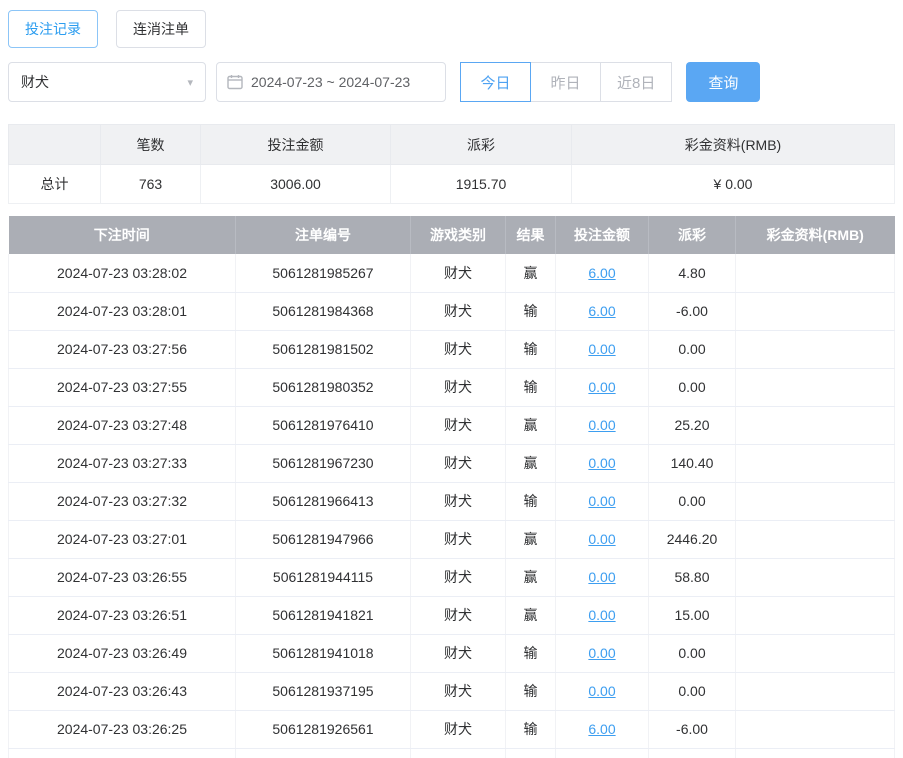 Image resolution: width=903 pixels, height=758 pixels. What do you see at coordinates (323, 349) in the screenshot?
I see `order-number-cell: 5061281981502` at bounding box center [323, 349].